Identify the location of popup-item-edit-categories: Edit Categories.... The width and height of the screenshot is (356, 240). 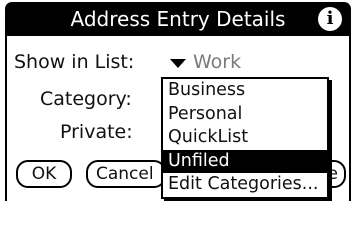
(245, 185).